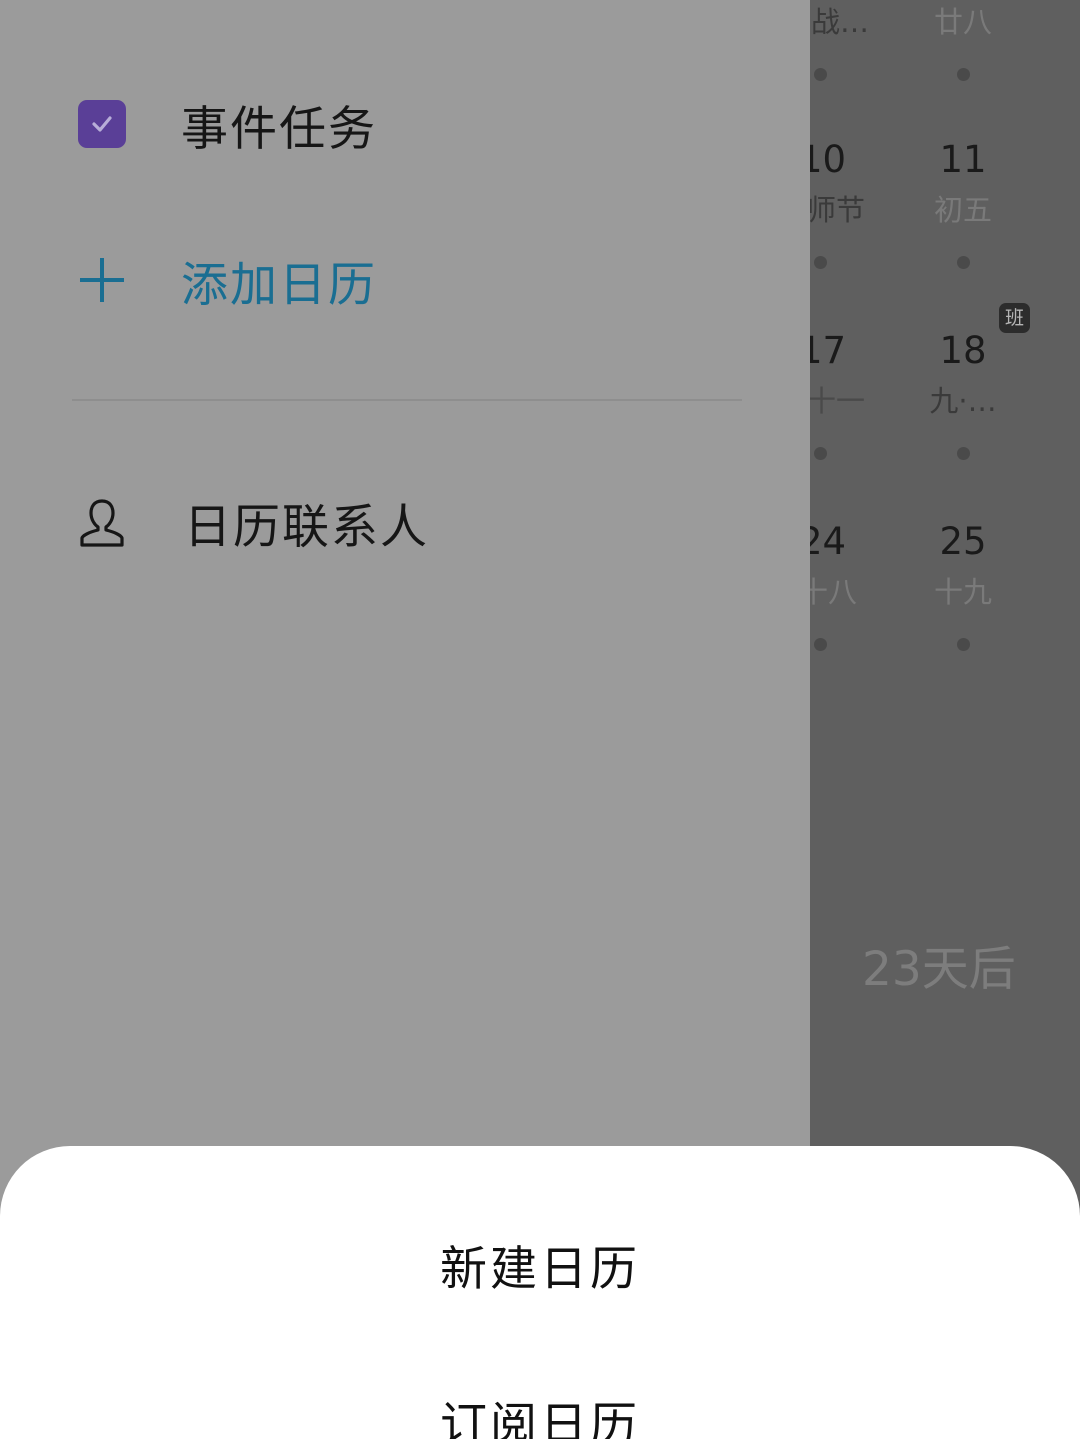 The image size is (1080, 1439). Describe the element at coordinates (407, 400) in the screenshot. I see `divider` at that location.